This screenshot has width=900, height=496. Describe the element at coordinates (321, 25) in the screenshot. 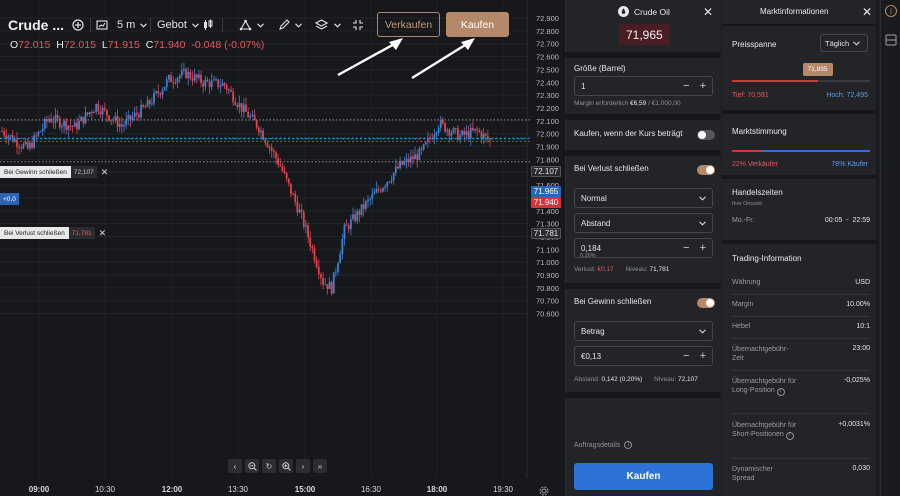

I see `layers-icon` at that location.